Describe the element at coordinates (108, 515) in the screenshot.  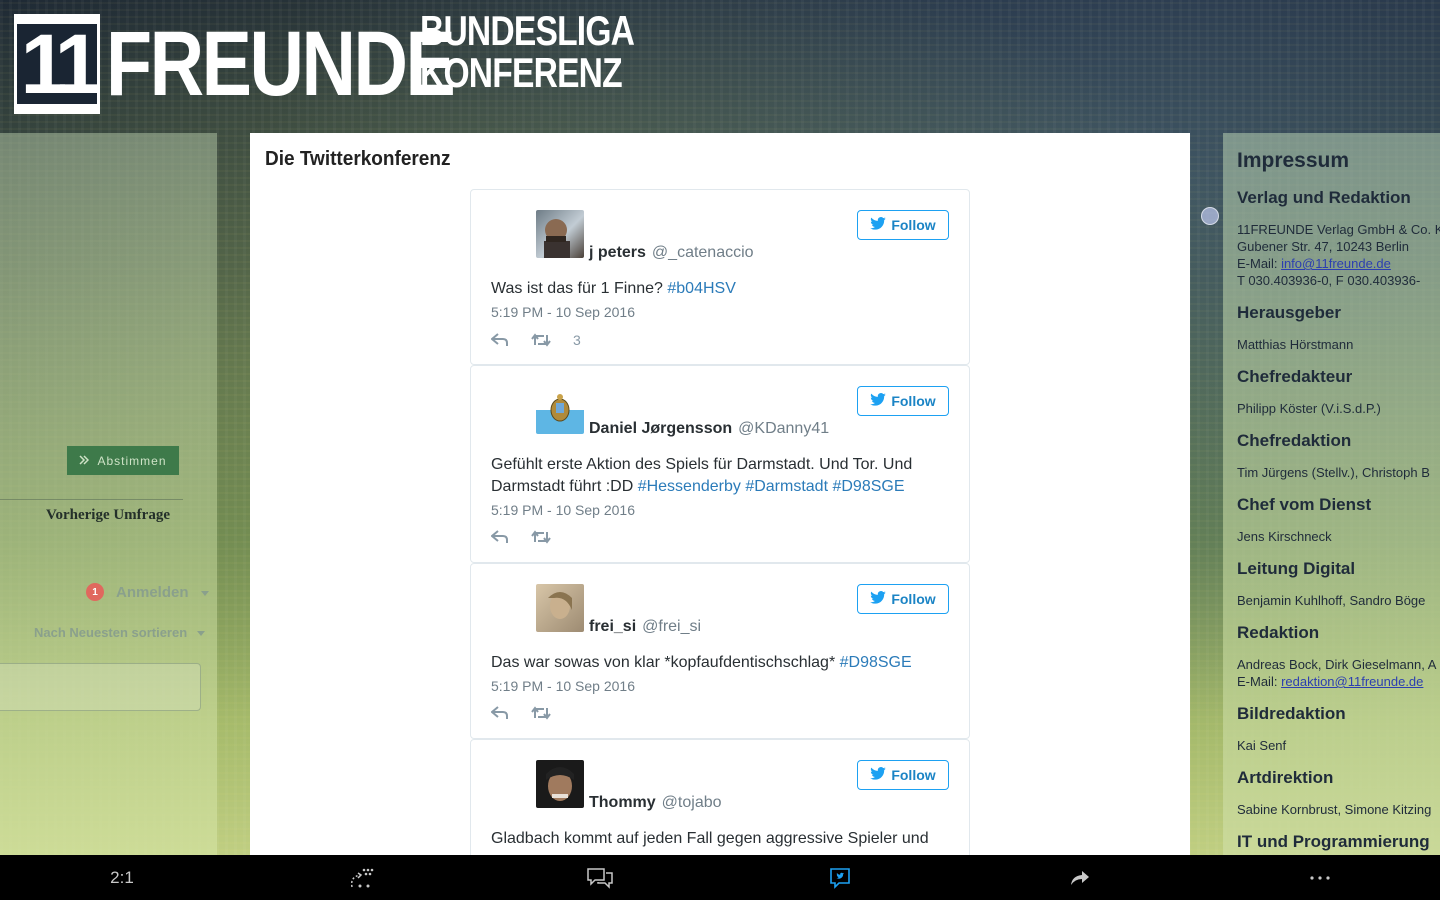
I see `previous-poll-link: Vorherige Umfrage` at that location.